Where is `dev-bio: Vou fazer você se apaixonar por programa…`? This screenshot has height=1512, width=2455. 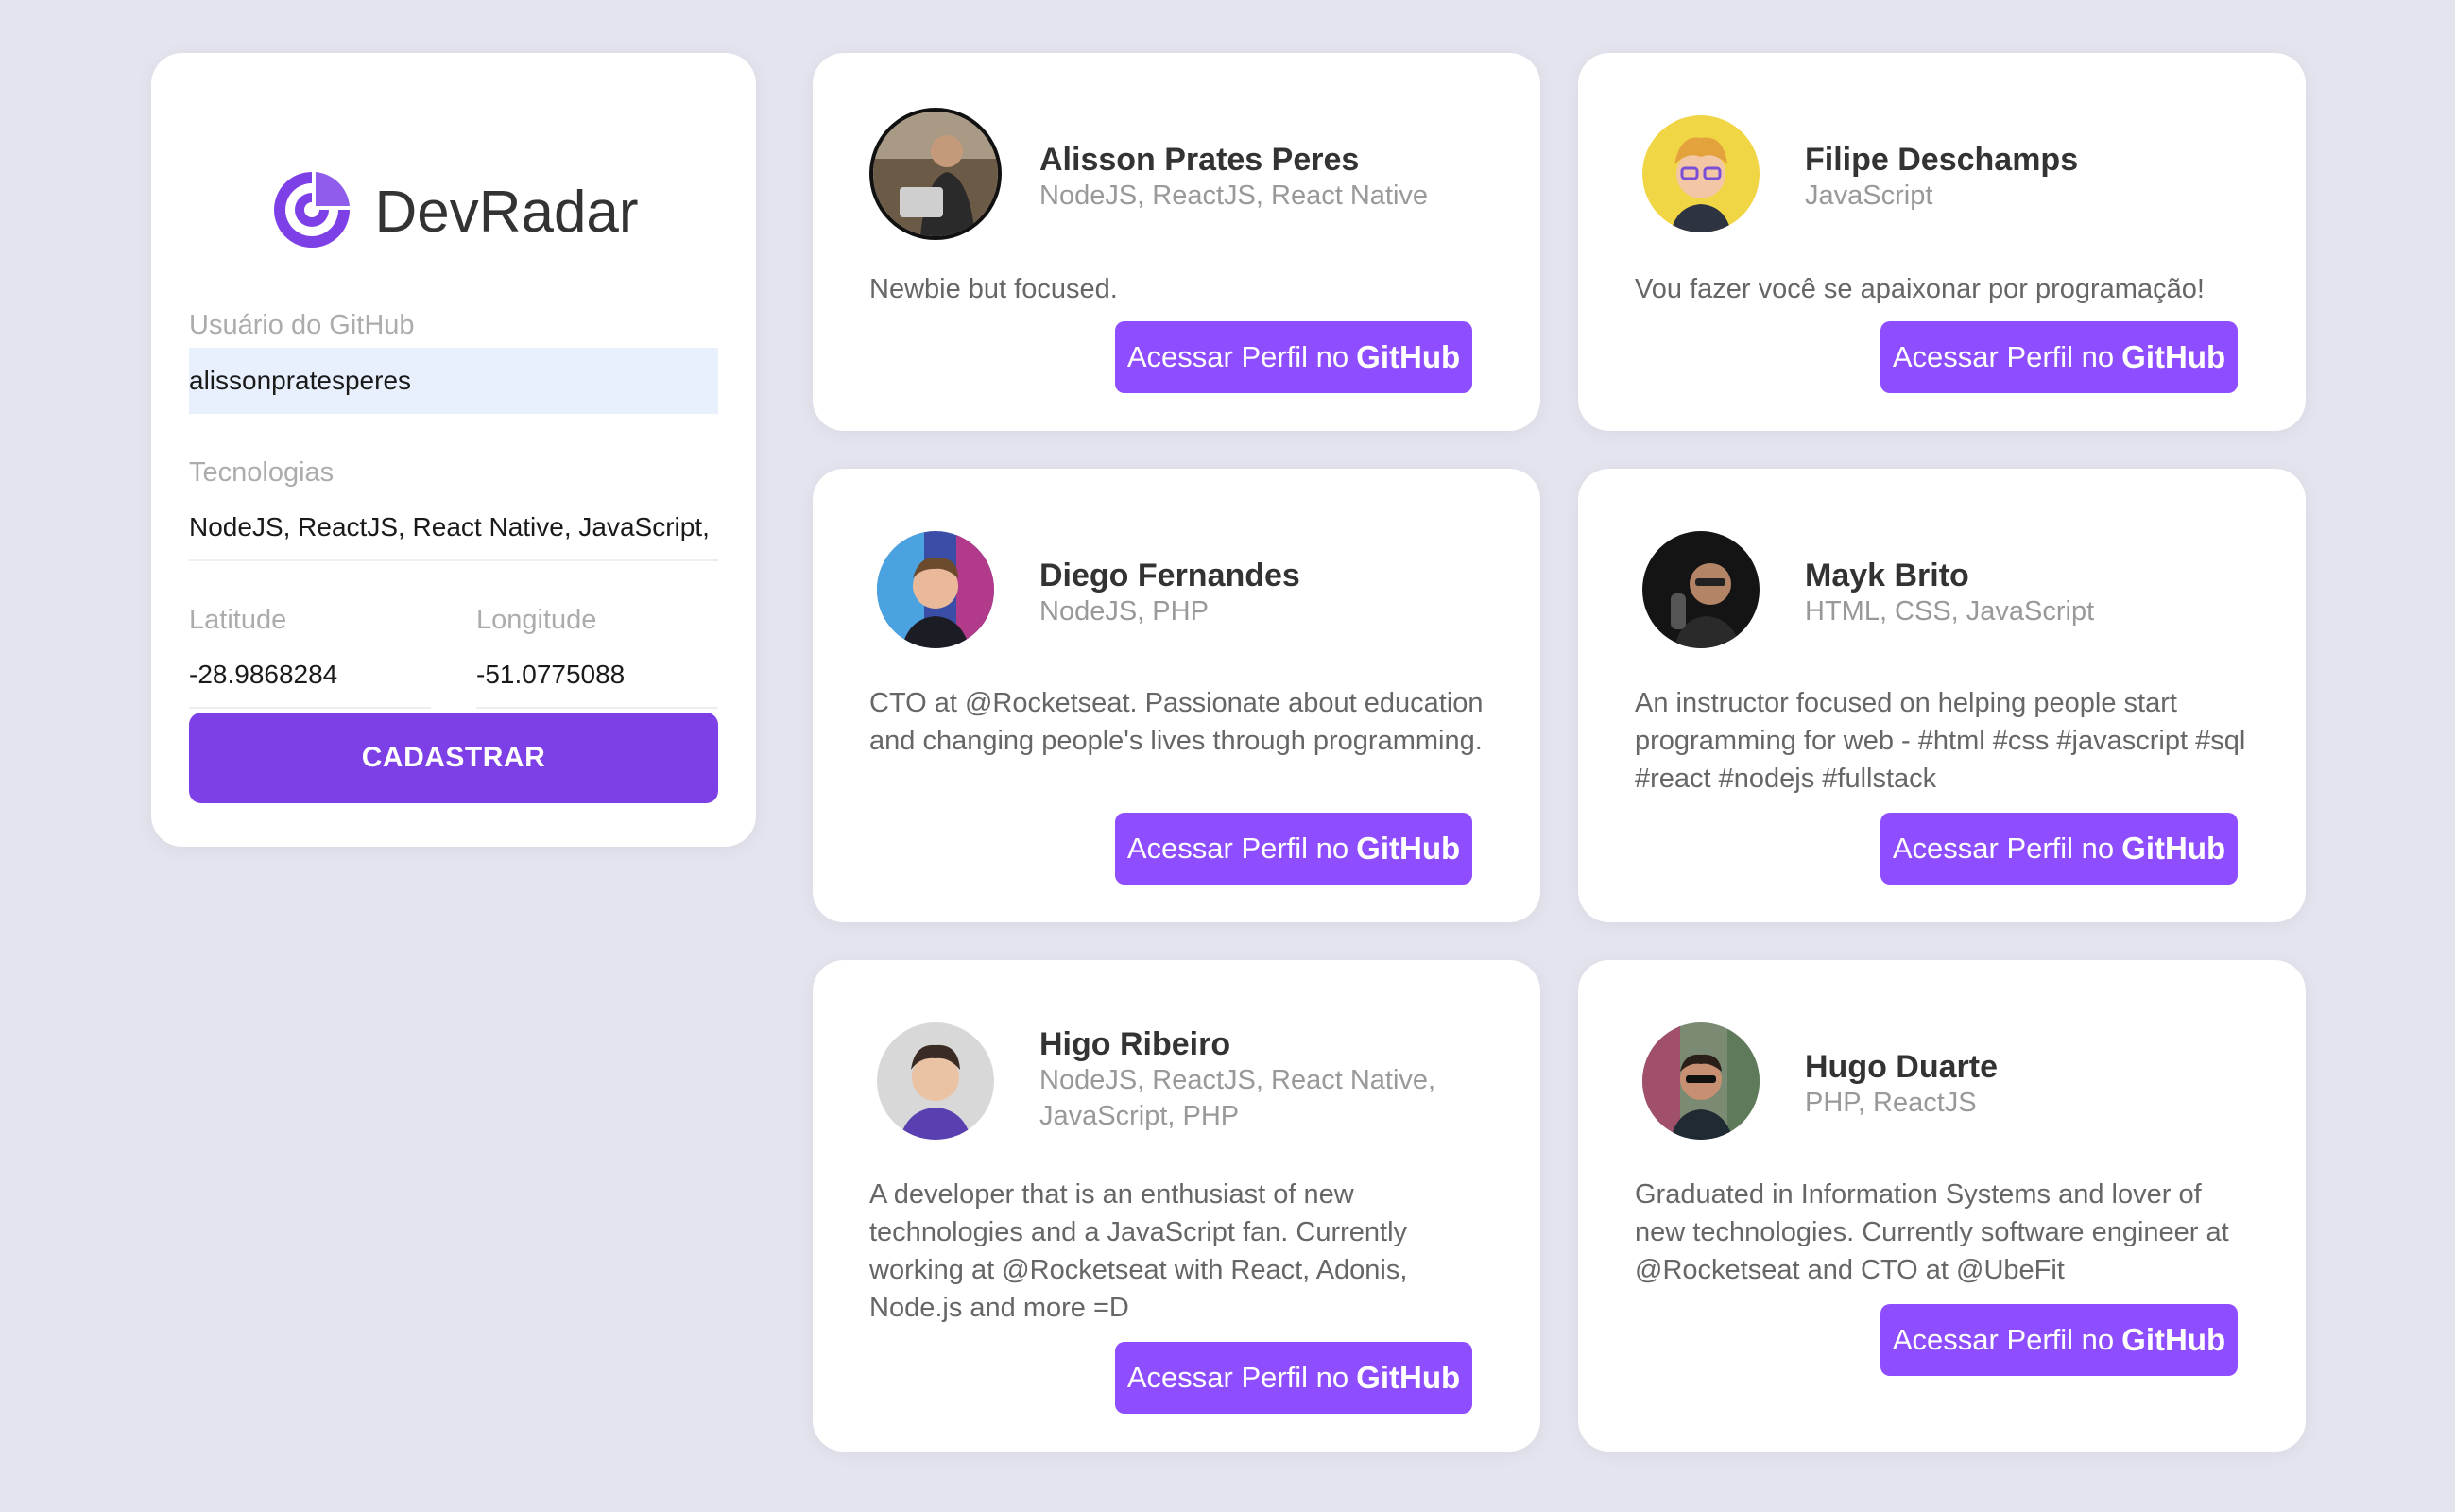
dev-bio: Vou fazer você se apaixonar por programa… is located at coordinates (1920, 289).